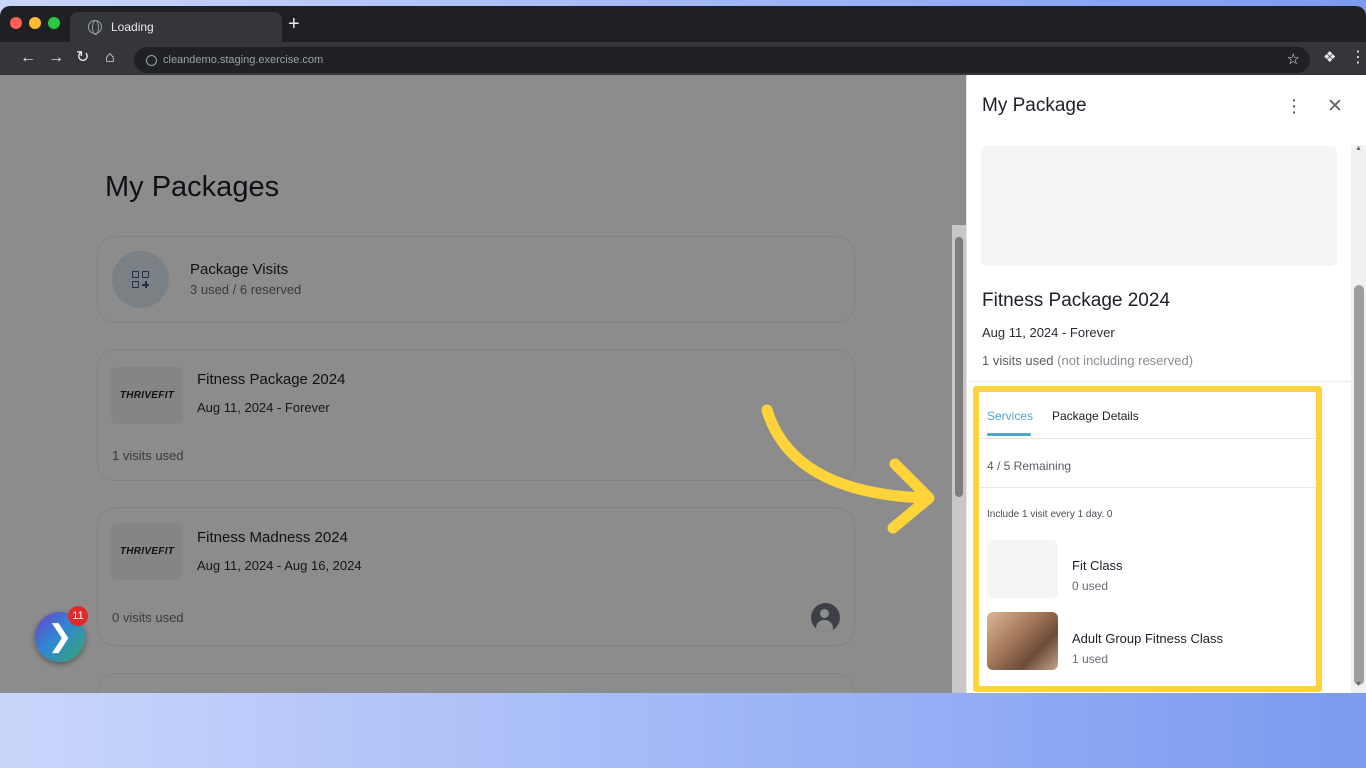 This screenshot has width=1366, height=768. Describe the element at coordinates (1358, 148) in the screenshot. I see `scroll-up-icon: ▲` at that location.